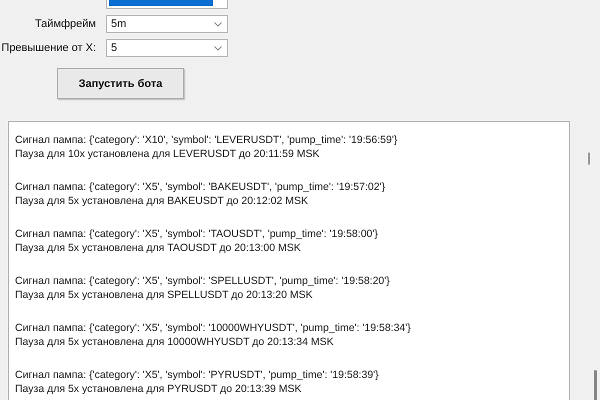 The width and height of the screenshot is (600, 400). I want to click on log-line: Пауза для 5x установлена для BAKEUSDT до 20:12:02 MSK, so click(162, 201).